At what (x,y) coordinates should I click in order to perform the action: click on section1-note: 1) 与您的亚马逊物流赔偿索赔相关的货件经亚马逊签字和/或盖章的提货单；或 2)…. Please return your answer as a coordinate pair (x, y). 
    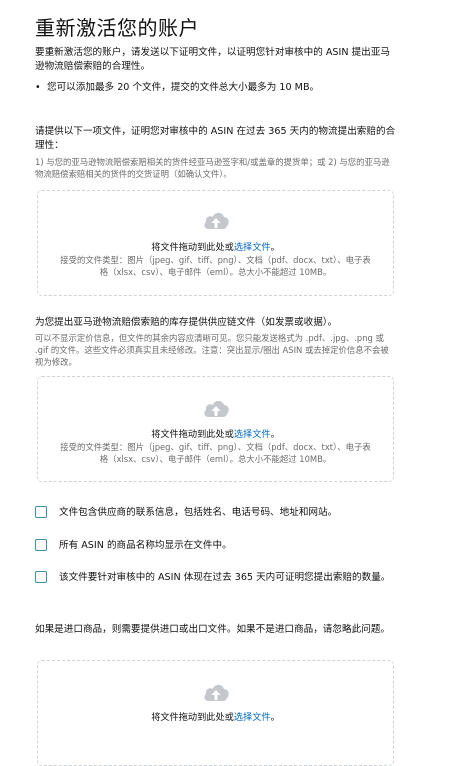
    Looking at the image, I should click on (212, 168).